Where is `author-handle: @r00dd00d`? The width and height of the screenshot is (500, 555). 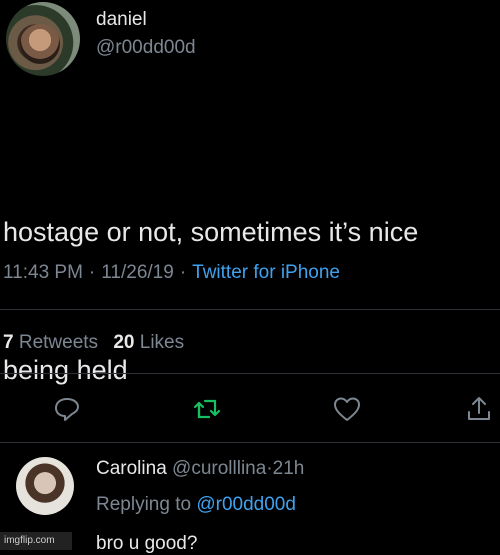 author-handle: @r00dd00d is located at coordinates (146, 48).